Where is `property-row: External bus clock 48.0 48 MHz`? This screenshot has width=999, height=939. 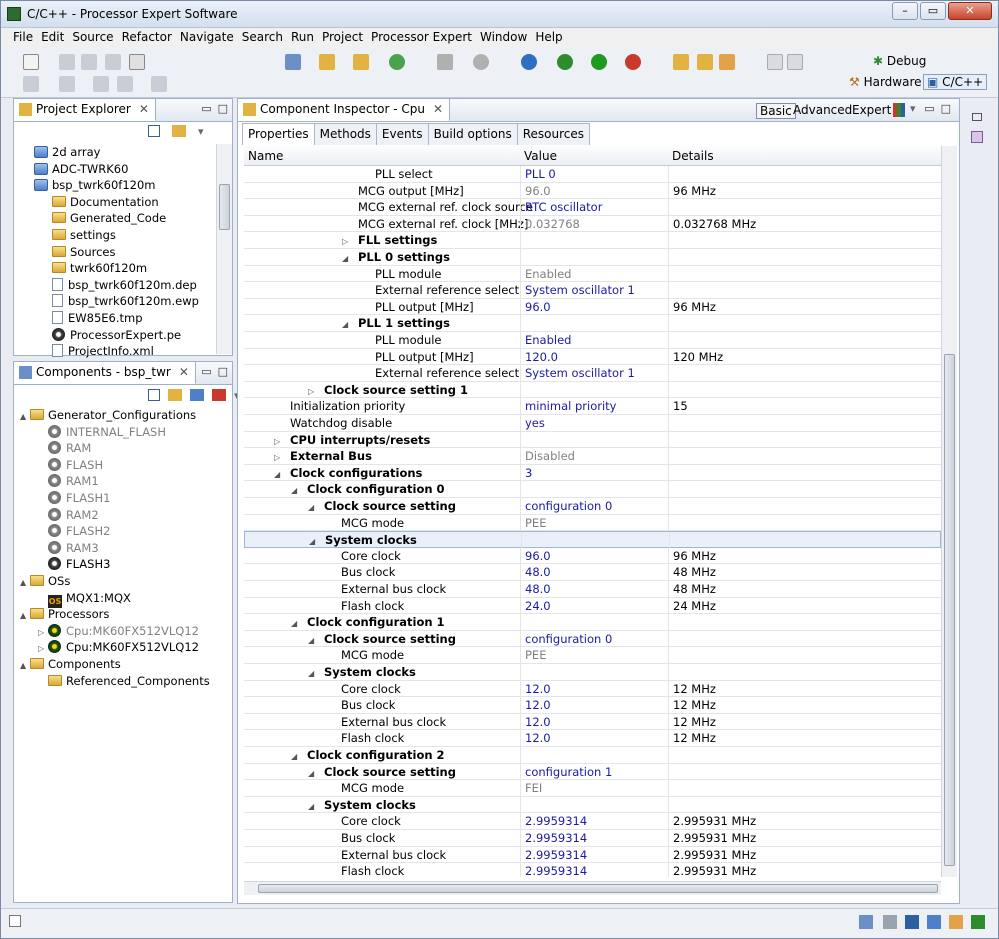 property-row: External bus clock 48.0 48 MHz is located at coordinates (592, 589).